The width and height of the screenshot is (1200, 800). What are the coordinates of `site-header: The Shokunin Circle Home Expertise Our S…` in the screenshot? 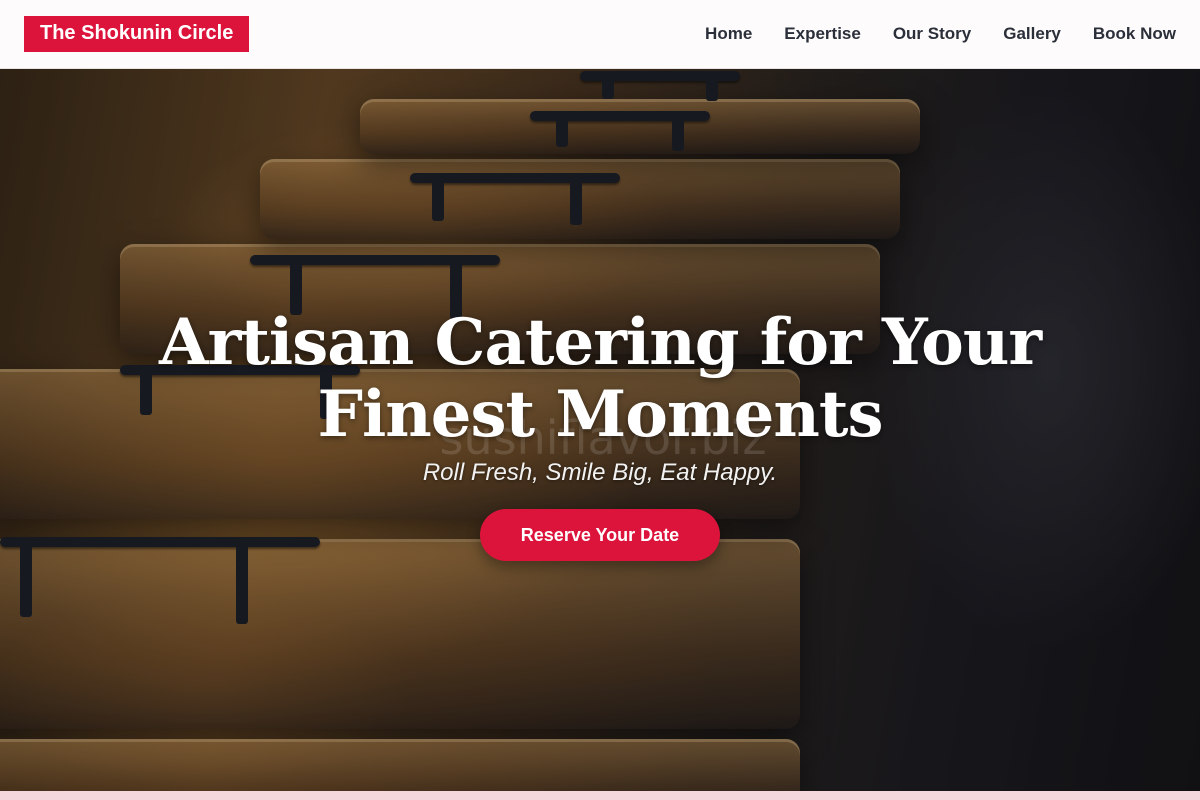 It's located at (600, 34).